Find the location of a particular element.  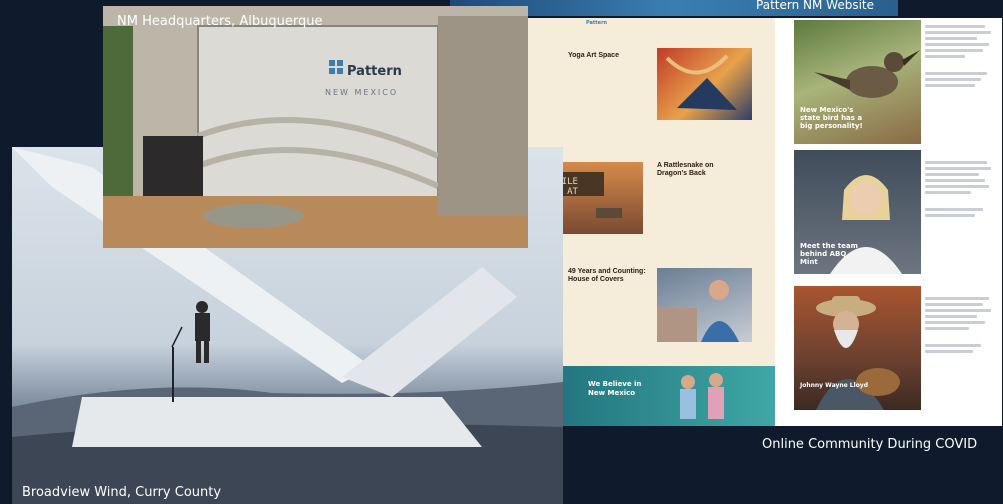

musician-post-image: Johnny Wayne Lloyd is located at coordinates (857, 348).